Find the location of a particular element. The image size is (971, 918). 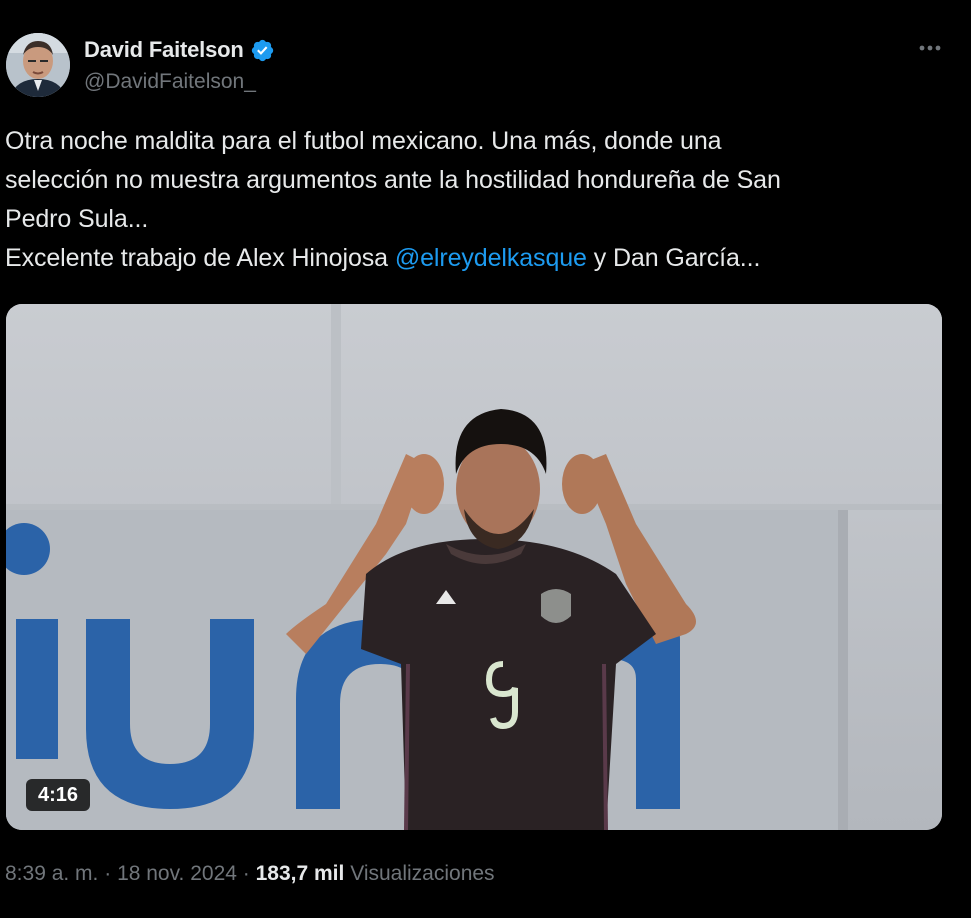

avatar-image is located at coordinates (38, 65).